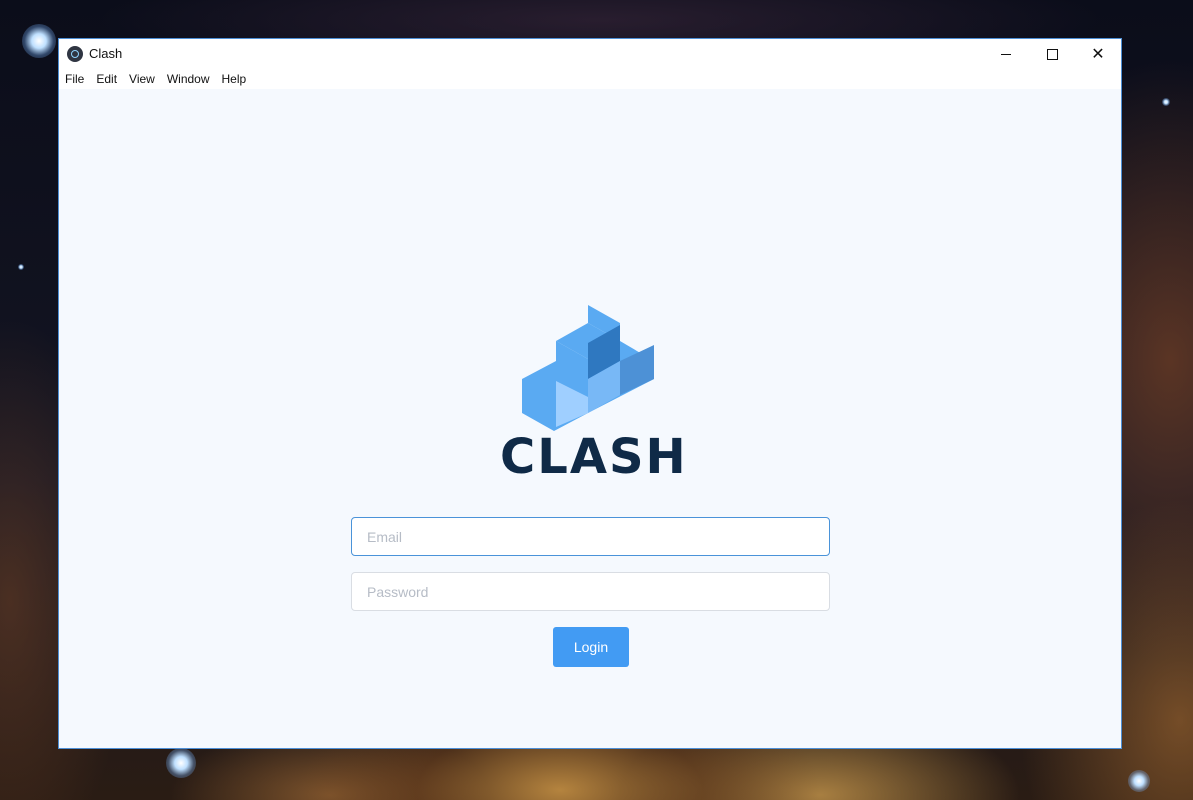  I want to click on close-icon: ✕, so click(1098, 54).